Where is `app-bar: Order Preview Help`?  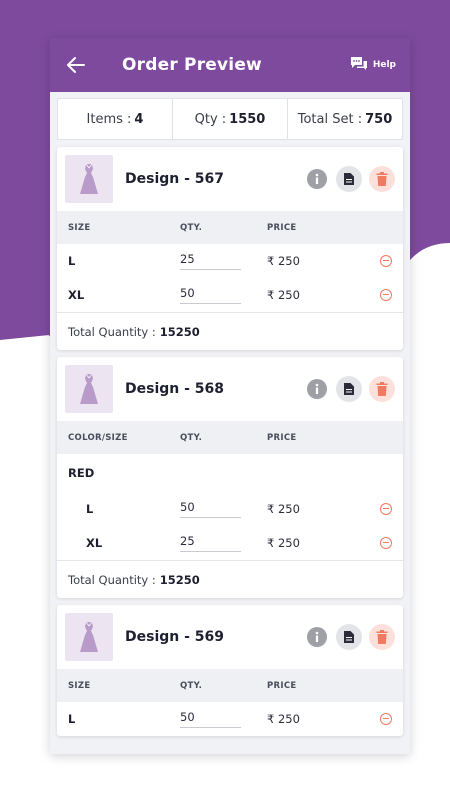
app-bar: Order Preview Help is located at coordinates (230, 65).